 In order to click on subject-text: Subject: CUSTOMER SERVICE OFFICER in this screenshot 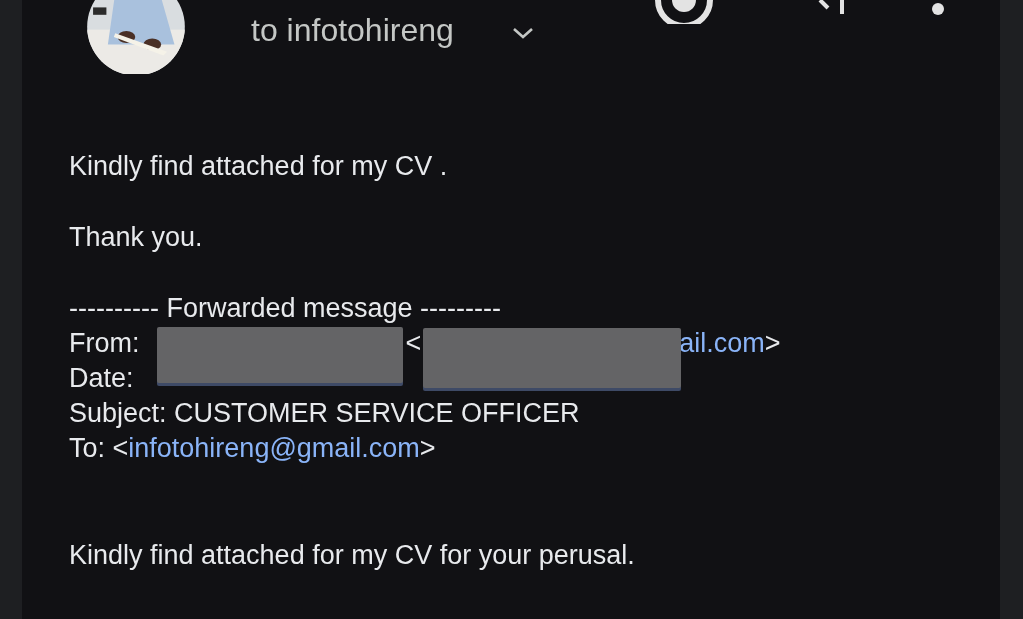, I will do `click(325, 413)`.